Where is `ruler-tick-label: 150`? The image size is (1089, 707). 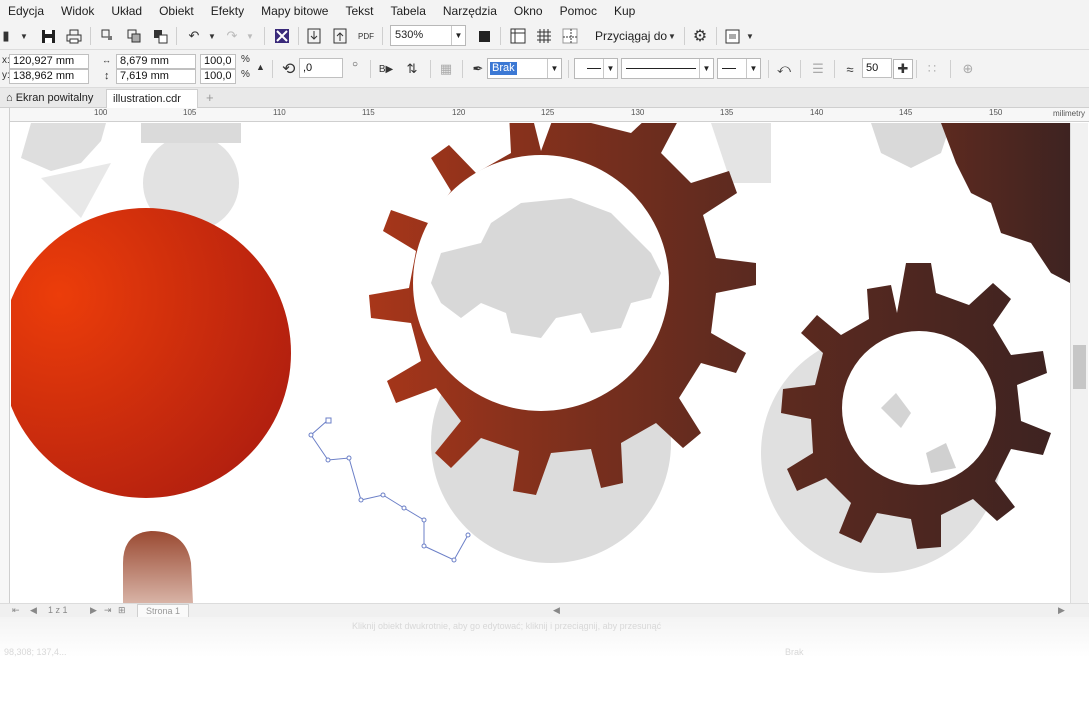
ruler-tick-label: 150 is located at coordinates (996, 112).